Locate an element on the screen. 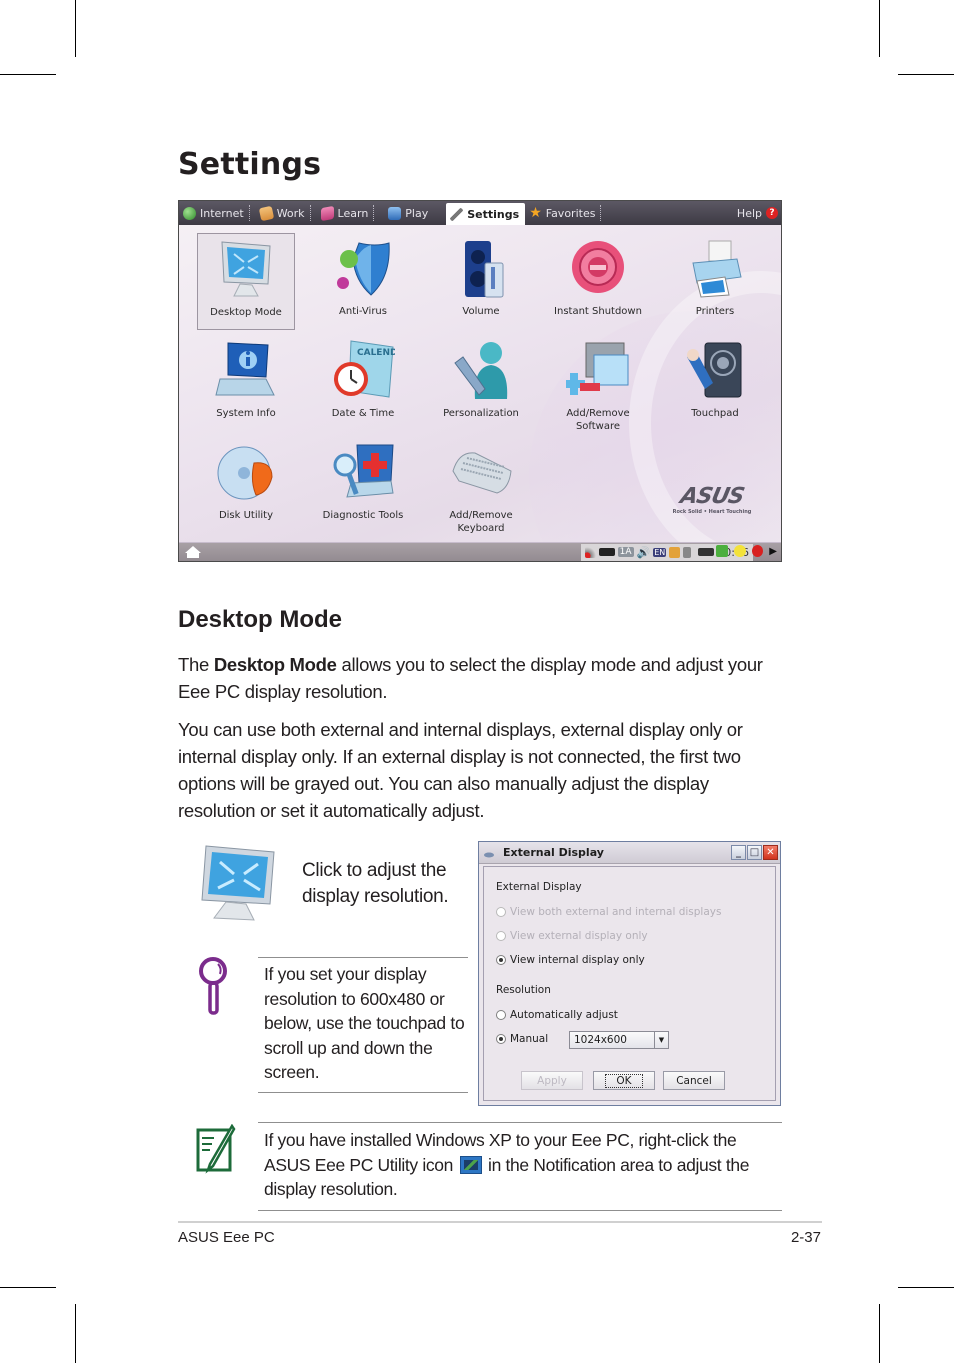  app-desktop-mode: Desktop Mode is located at coordinates (246, 281).